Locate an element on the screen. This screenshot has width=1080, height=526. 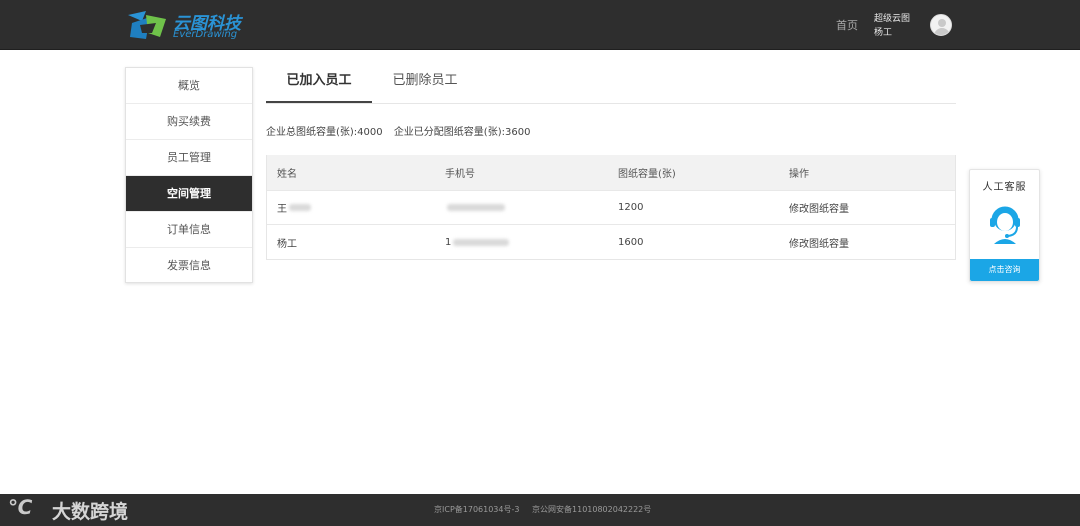
watermark-mark-icon: ℃ is located at coordinates (20, 507).